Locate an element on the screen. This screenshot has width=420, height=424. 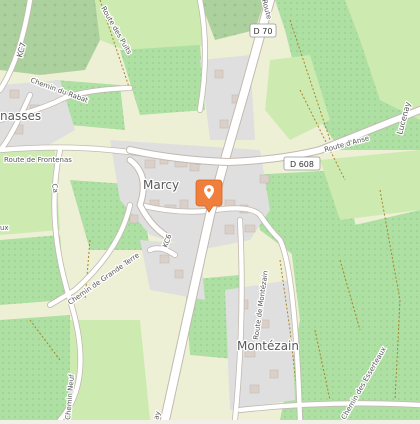
label-ca: Ca is located at coordinates (54, 188).